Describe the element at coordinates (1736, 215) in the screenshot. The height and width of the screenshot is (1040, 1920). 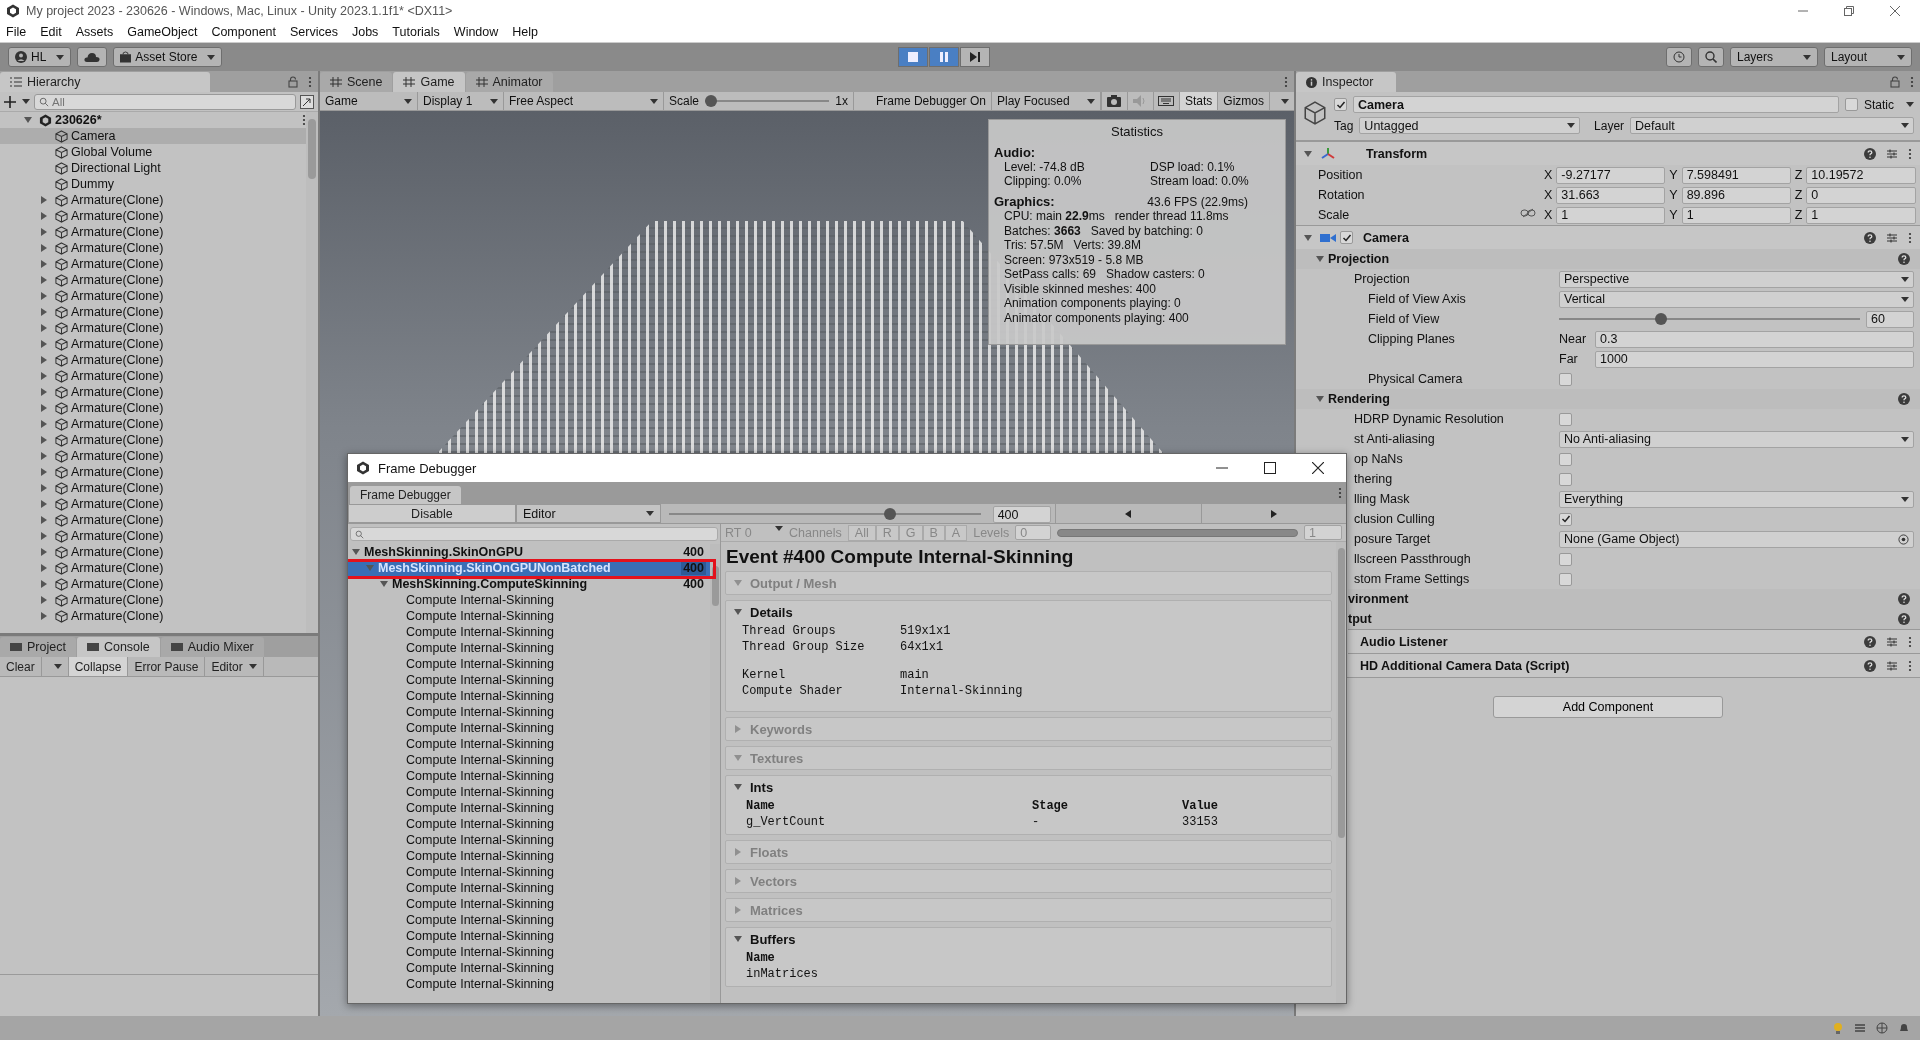
I see `number-field: 1` at that location.